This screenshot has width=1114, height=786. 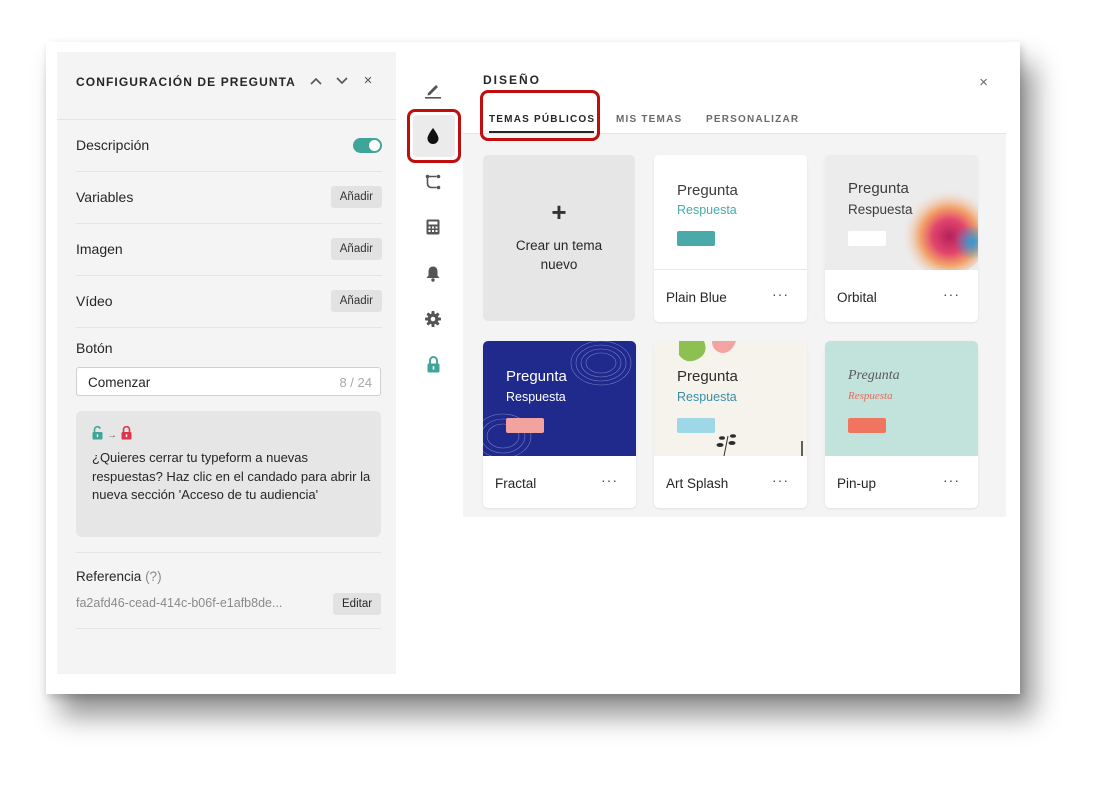 What do you see at coordinates (540, 115) in the screenshot?
I see `tab-highlight-box` at bounding box center [540, 115].